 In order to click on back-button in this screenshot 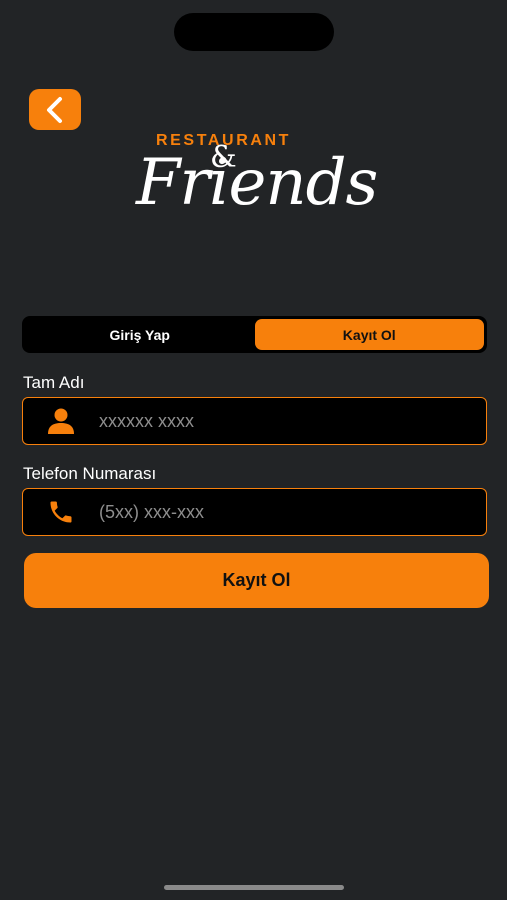, I will do `click(55, 109)`.